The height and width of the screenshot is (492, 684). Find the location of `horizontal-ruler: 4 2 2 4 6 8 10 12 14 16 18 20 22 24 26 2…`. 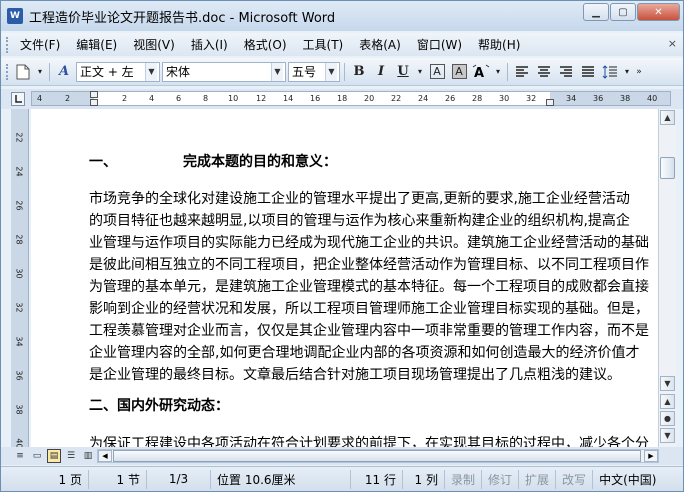

horizontal-ruler: 4 2 2 4 6 8 10 12 14 16 18 20 22 24 26 2… is located at coordinates (351, 98).